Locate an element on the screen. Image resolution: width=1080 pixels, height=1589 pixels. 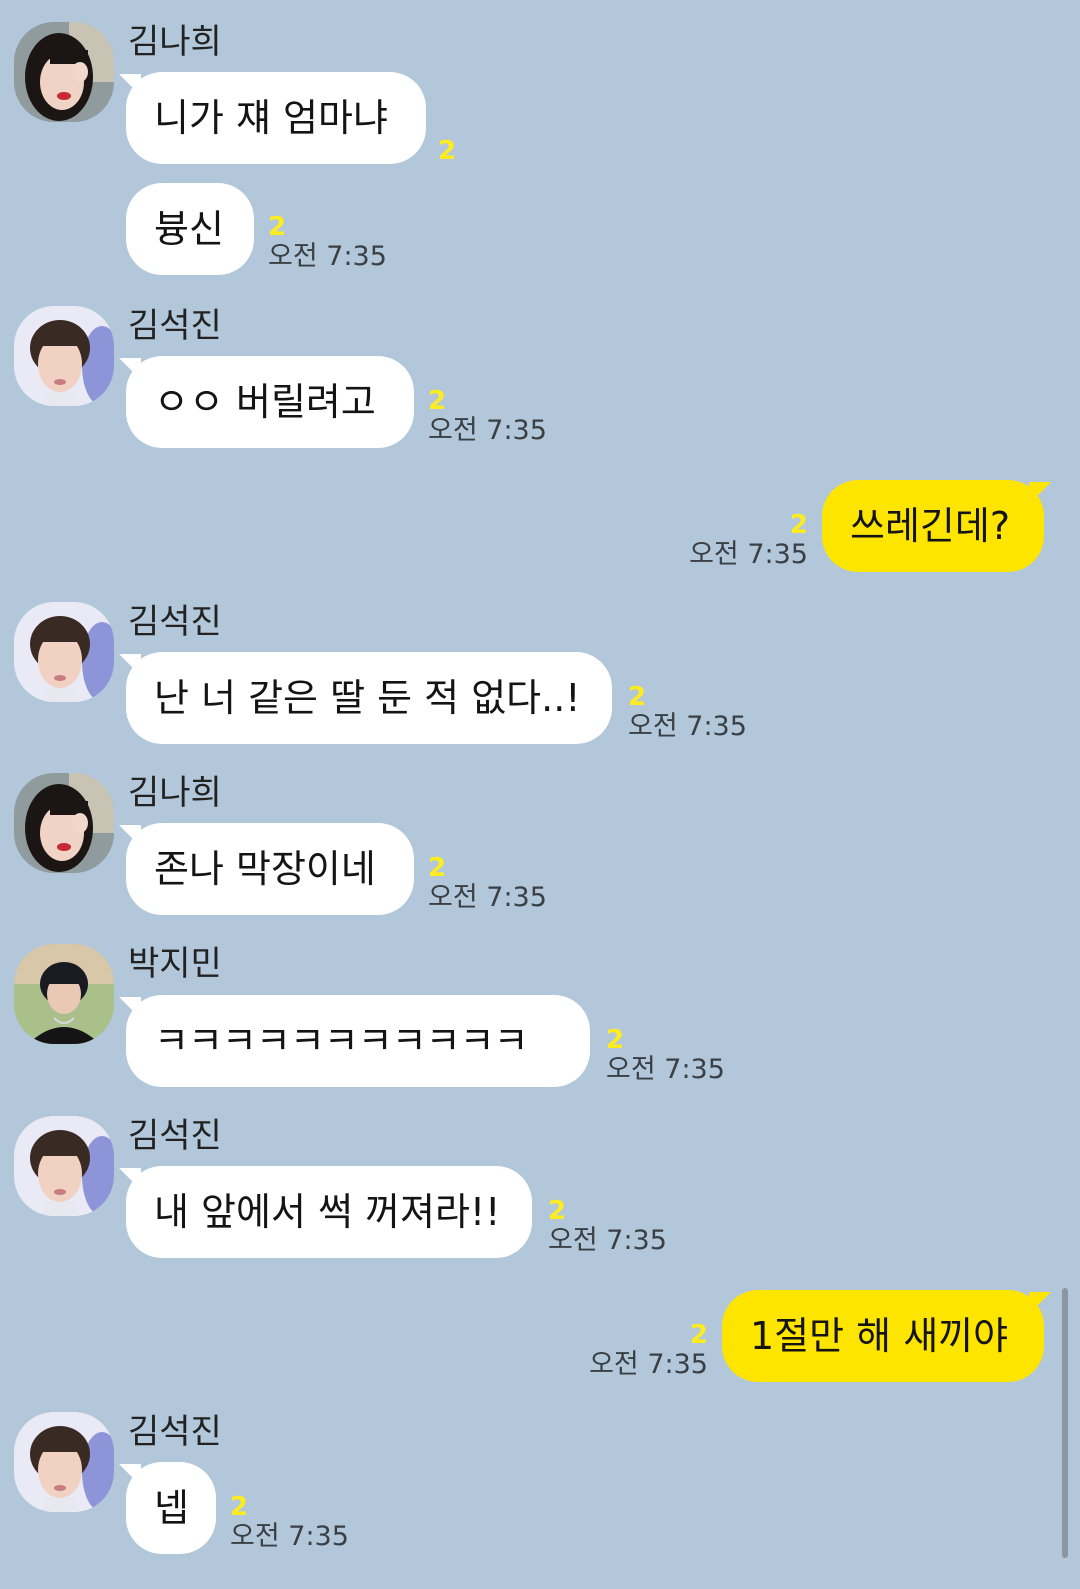
sender-name: 박지민 is located at coordinates (175, 964).